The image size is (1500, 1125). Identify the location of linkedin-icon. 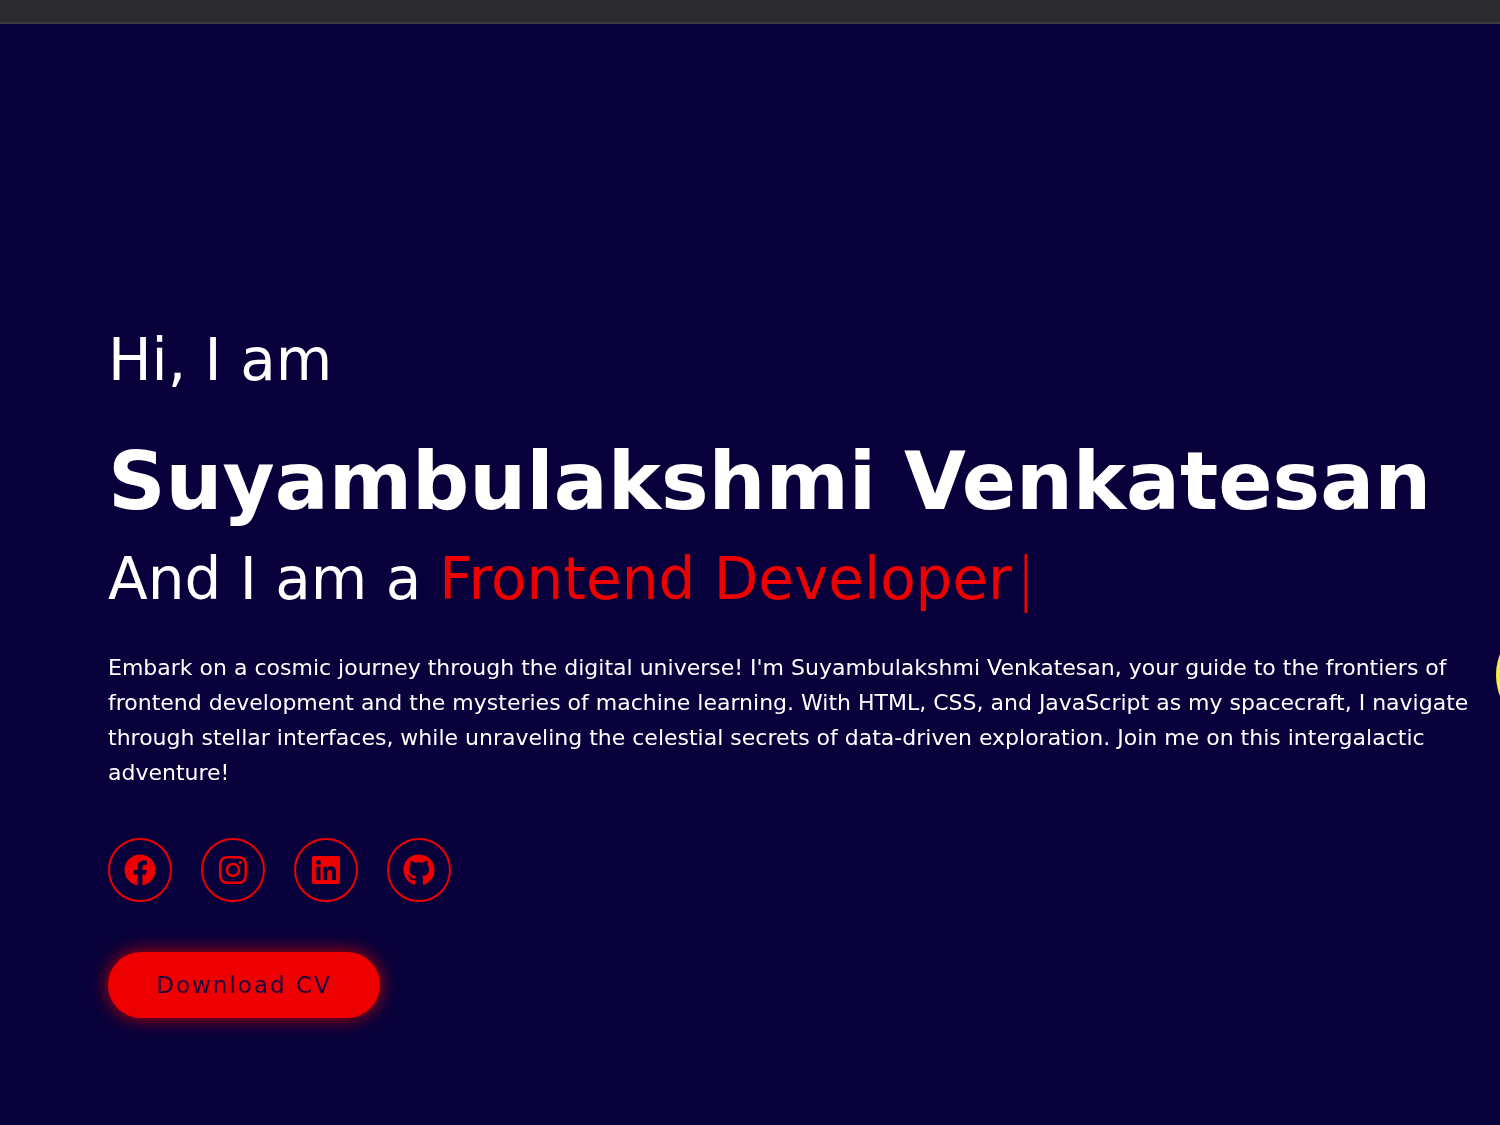
(326, 870).